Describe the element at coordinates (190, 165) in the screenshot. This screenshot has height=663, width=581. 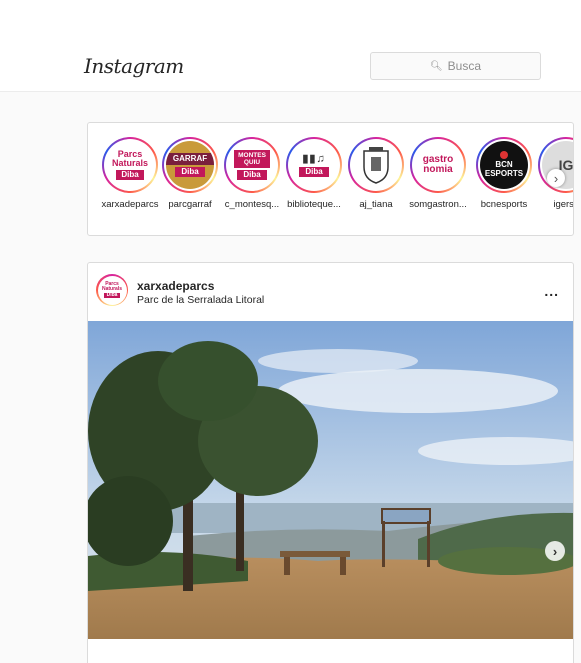
I see `story-avatar: GARRAF Diba` at that location.